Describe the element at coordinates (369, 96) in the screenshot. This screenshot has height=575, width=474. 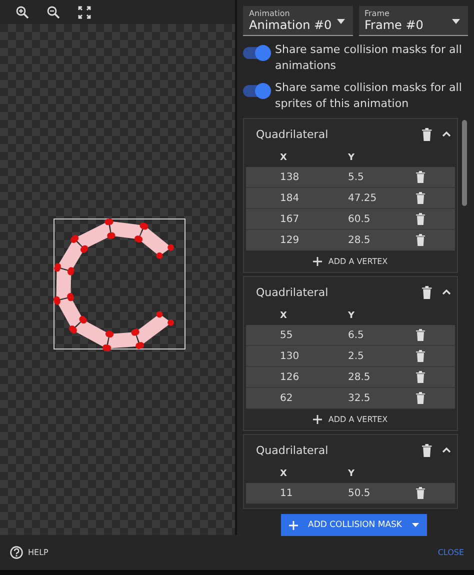
I see `toggle-label: Share same collision masks for all sprites of this animation` at that location.